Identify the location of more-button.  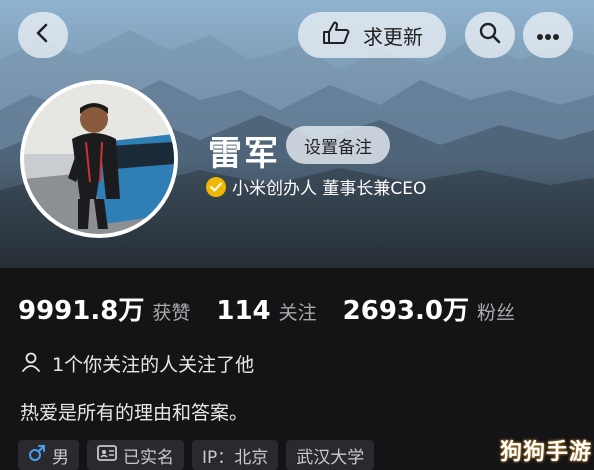
(548, 35).